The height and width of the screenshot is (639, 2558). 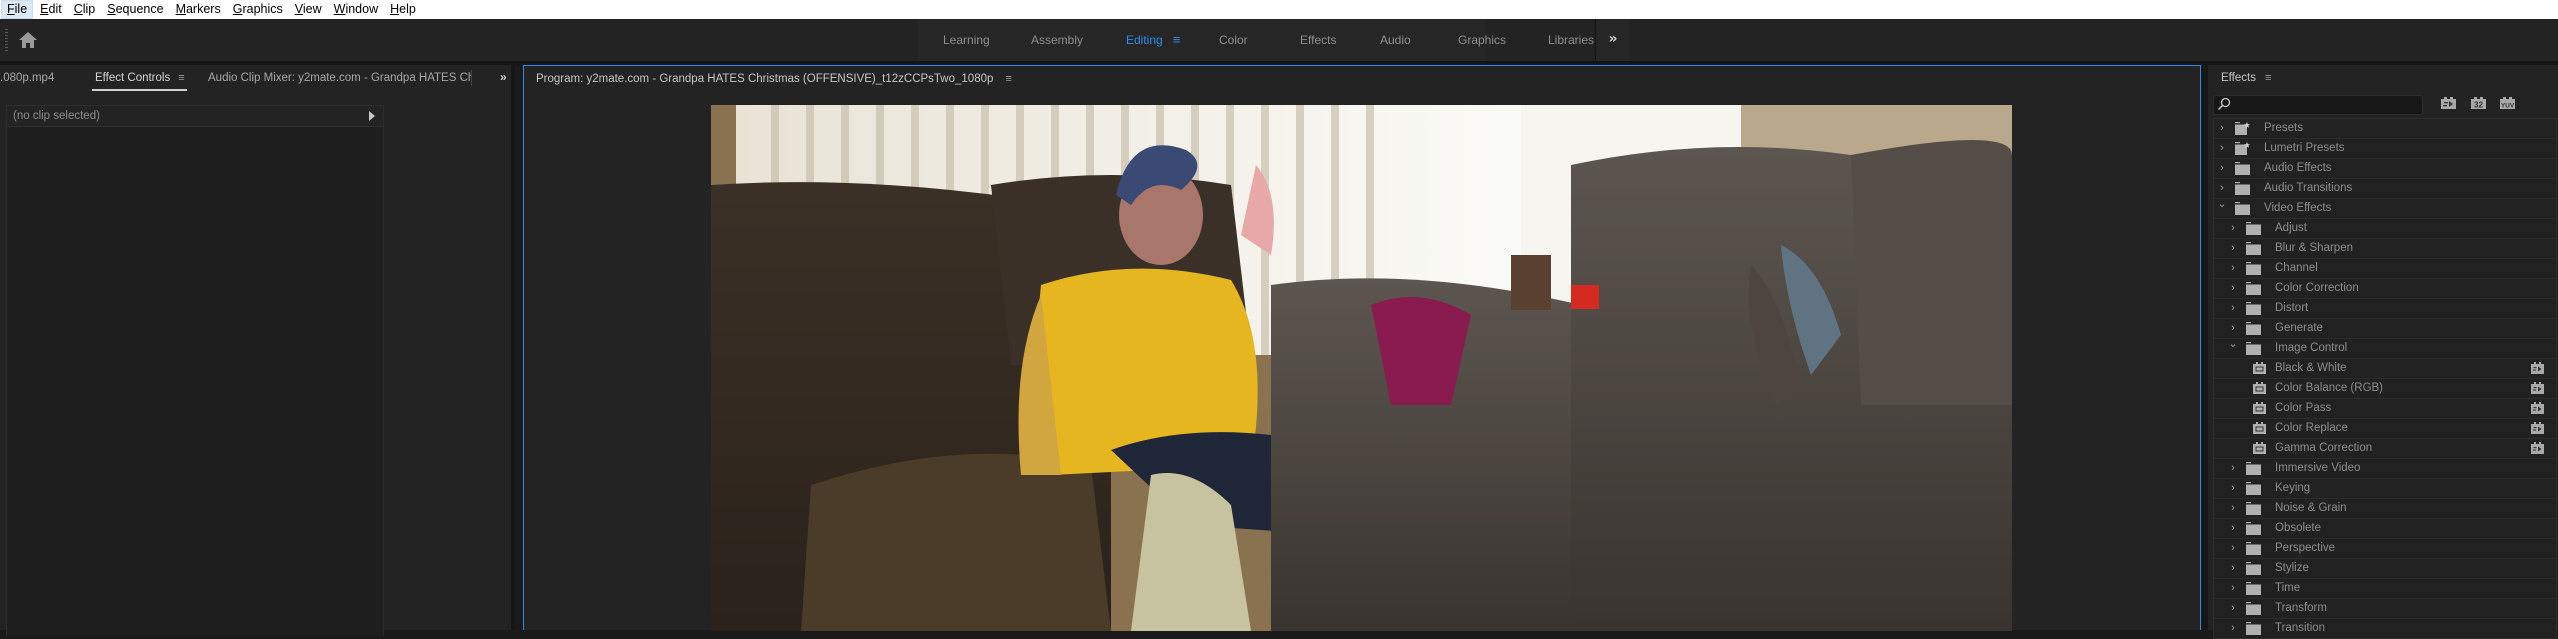 I want to click on menu-help: Help, so click(x=403, y=9).